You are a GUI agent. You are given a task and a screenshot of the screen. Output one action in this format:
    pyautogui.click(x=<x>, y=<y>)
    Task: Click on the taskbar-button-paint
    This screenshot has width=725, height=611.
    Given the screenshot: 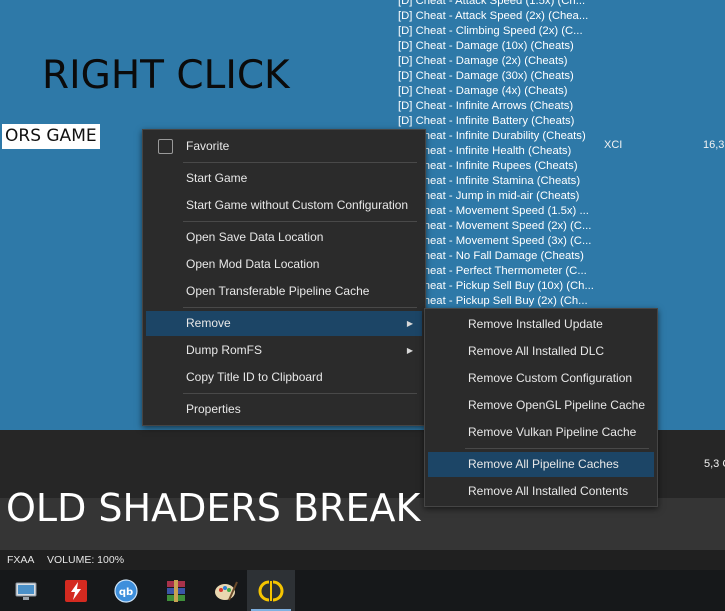 What is the action you would take?
    pyautogui.click(x=226, y=590)
    